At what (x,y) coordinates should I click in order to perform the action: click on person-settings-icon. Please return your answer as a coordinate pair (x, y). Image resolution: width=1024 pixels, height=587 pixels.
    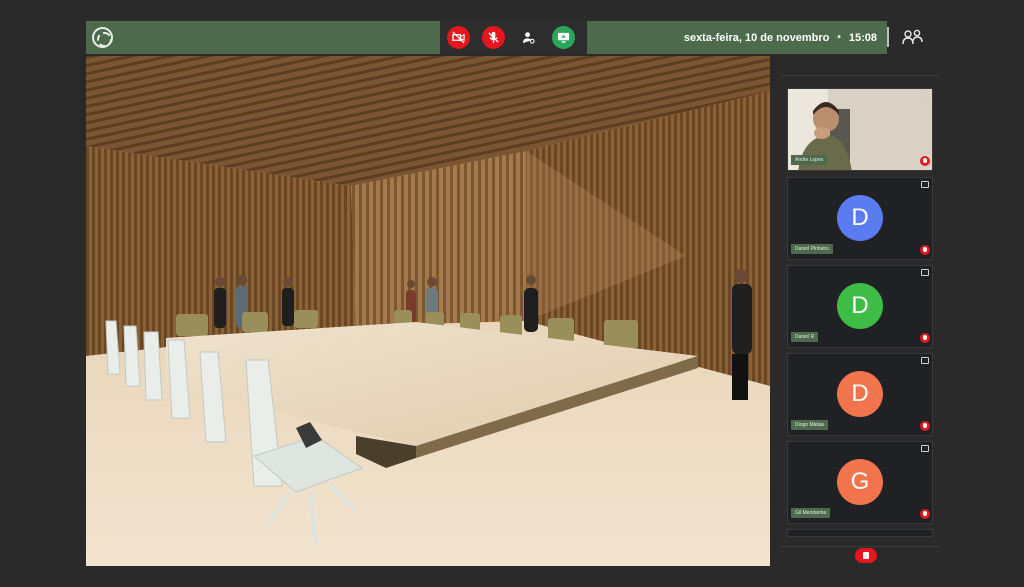
    Looking at the image, I should click on (528, 38).